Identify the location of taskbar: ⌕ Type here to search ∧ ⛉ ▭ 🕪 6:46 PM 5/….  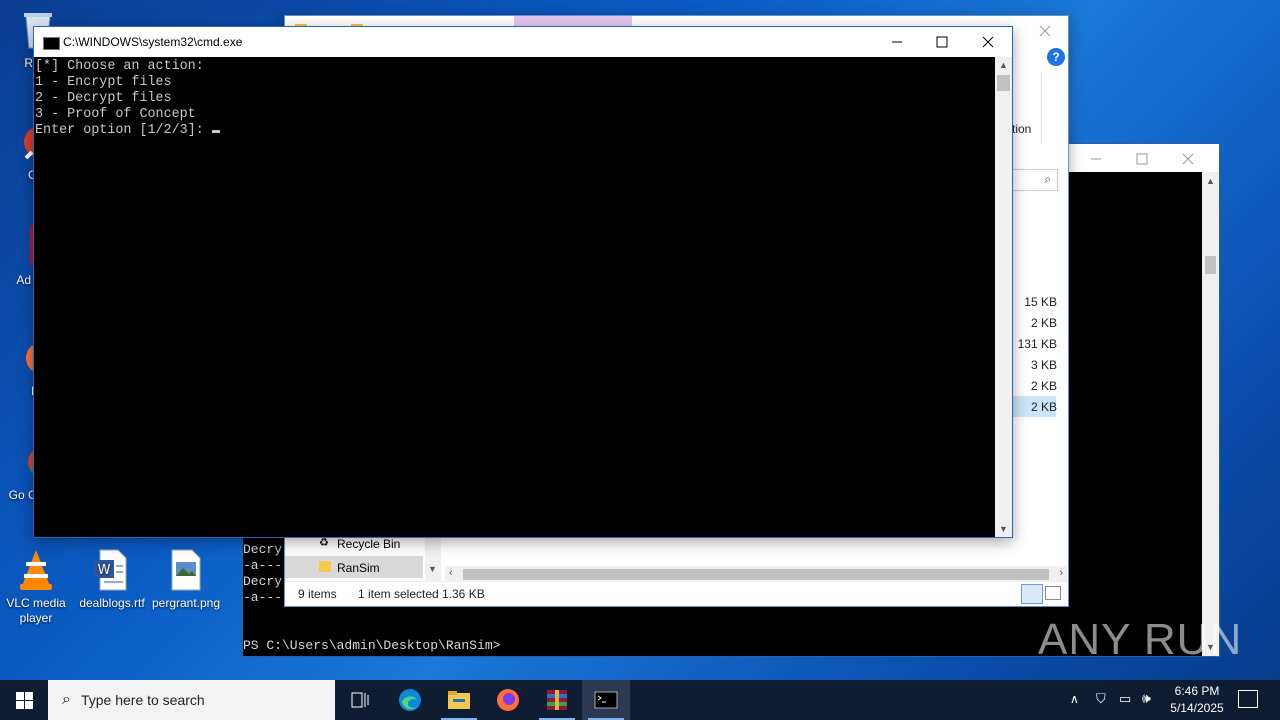
(640, 700).